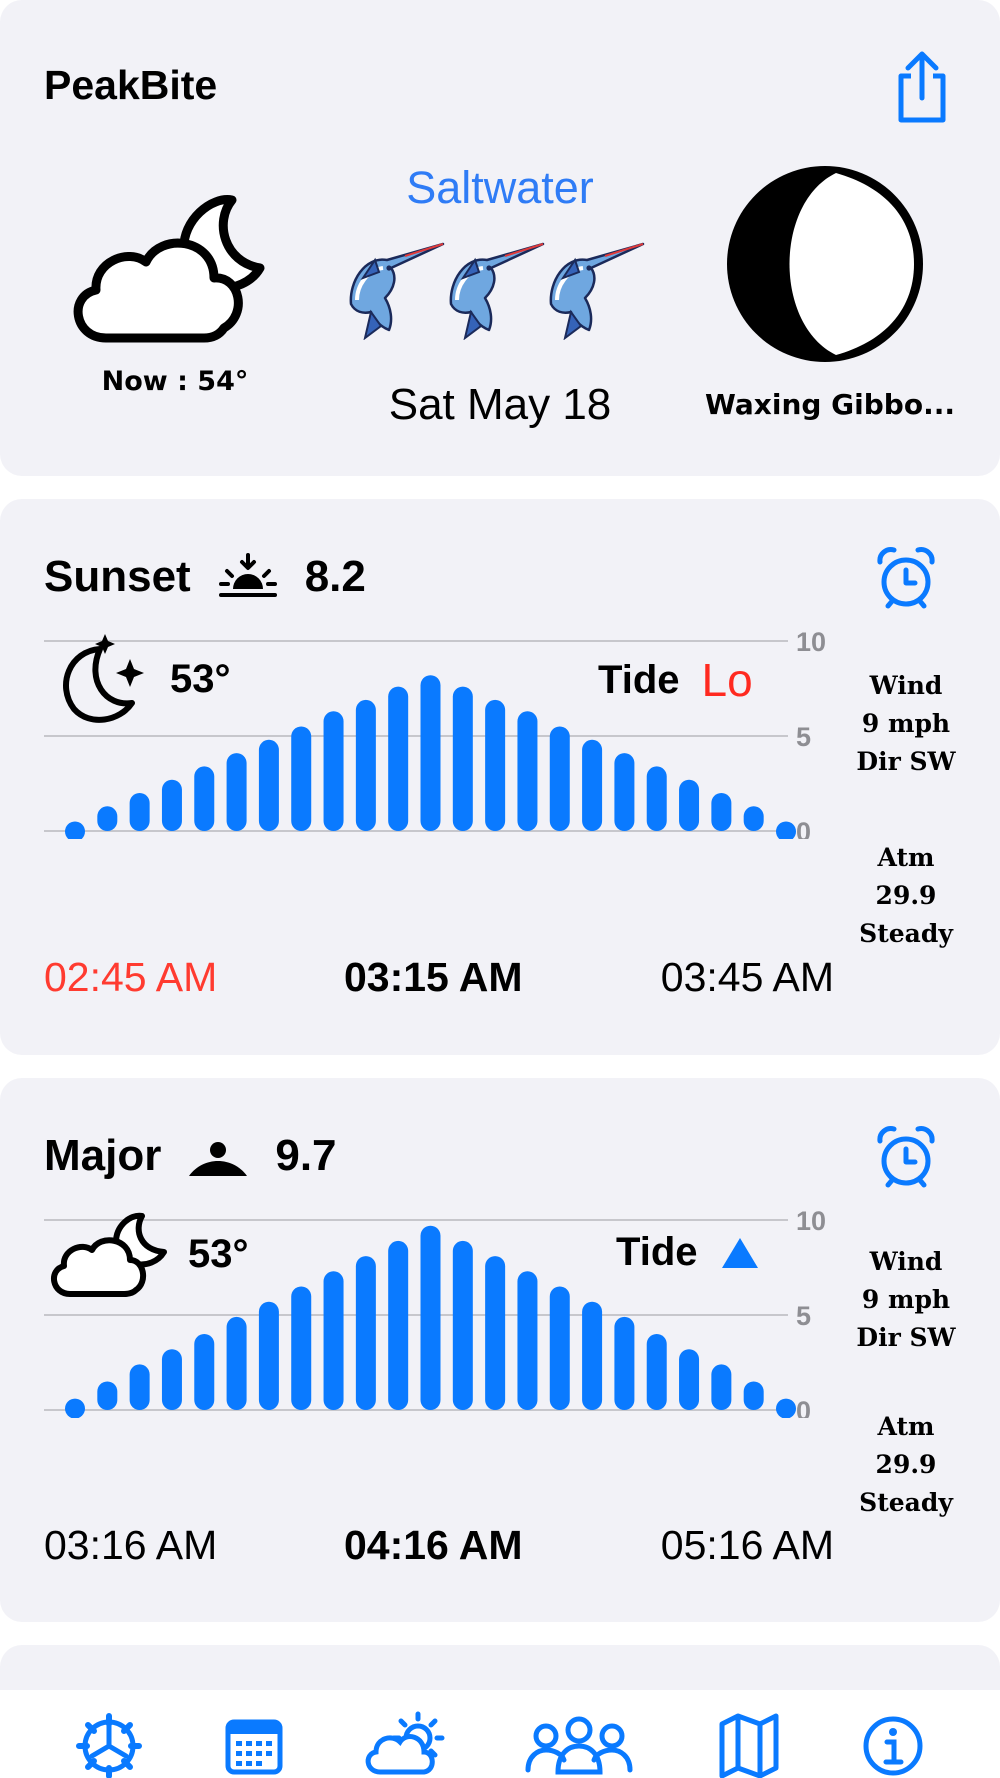 The width and height of the screenshot is (1000, 1778). I want to click on tide-label: Tide, so click(639, 679).